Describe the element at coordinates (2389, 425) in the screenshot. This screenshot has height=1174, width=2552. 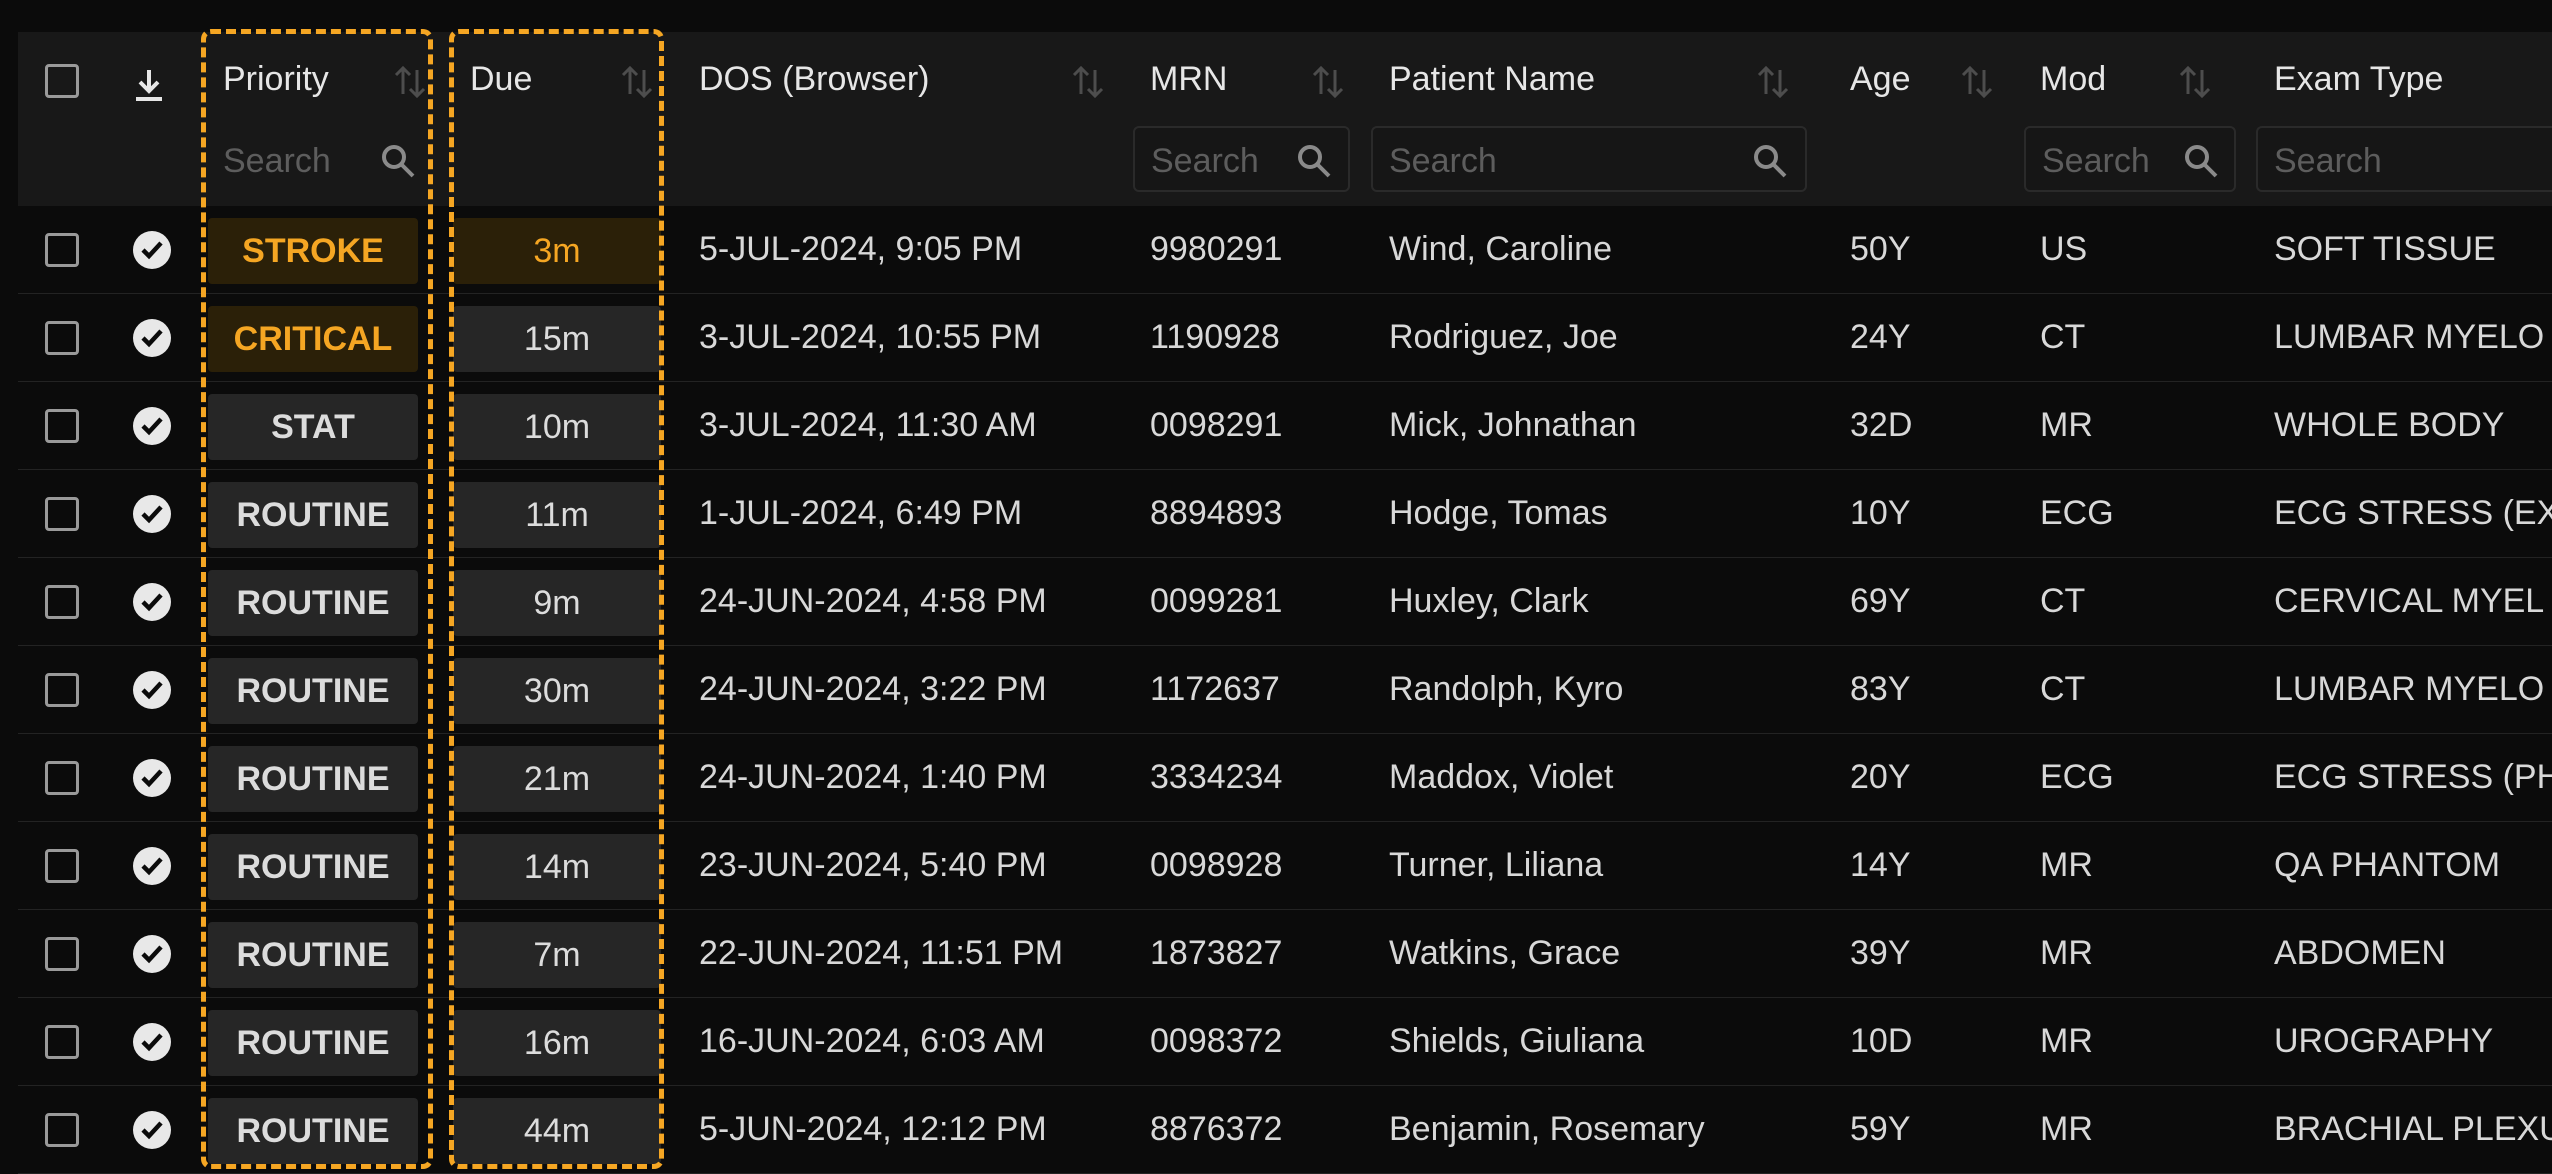
I see `exam-type-cell: WHOLE BODY` at that location.